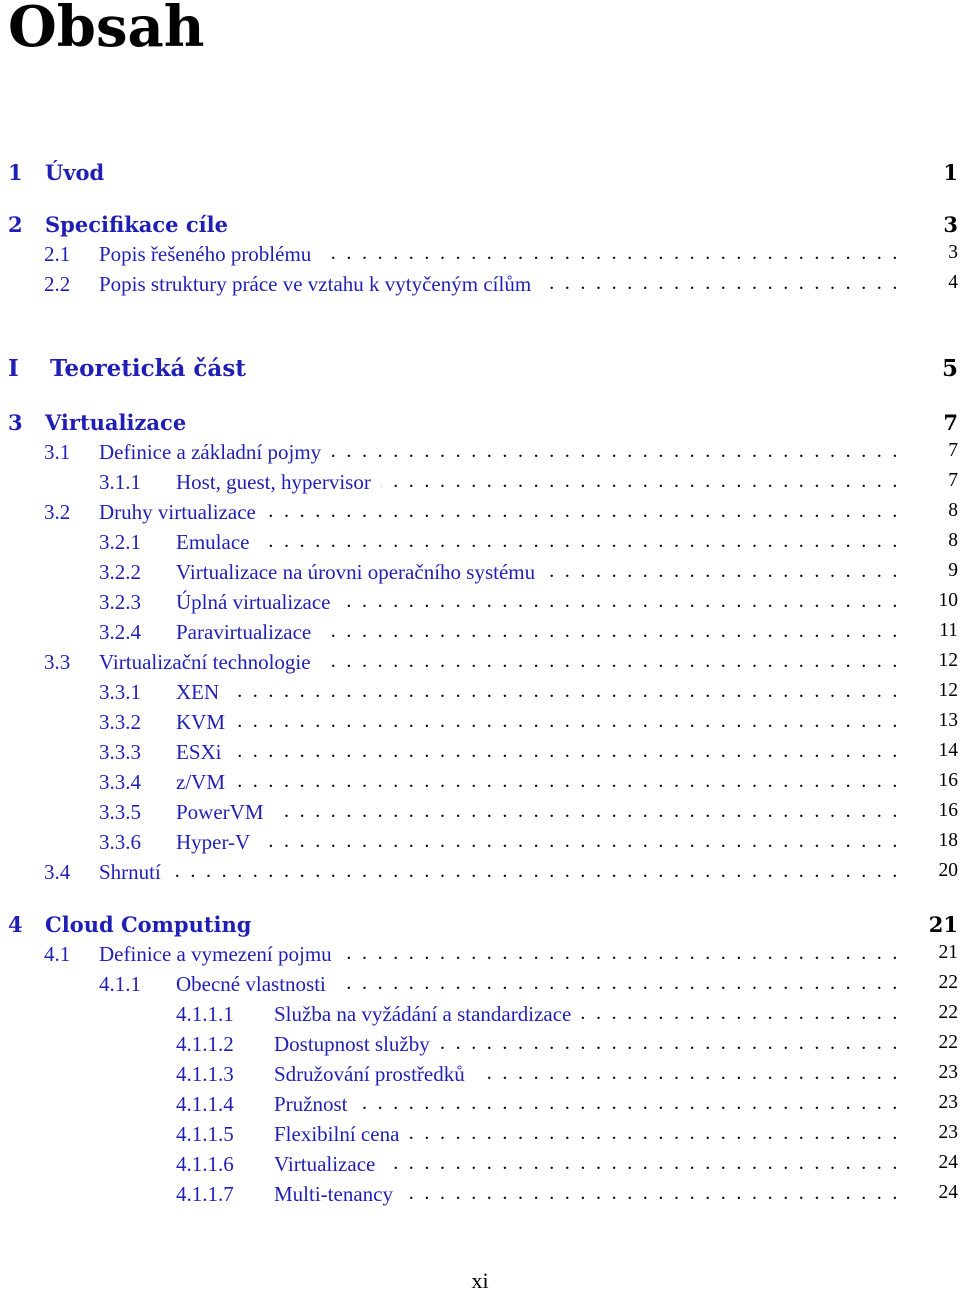 The height and width of the screenshot is (1294, 960). Describe the element at coordinates (369, 1074) in the screenshot. I see `toc-entry-title: Sdružování prostředků` at that location.